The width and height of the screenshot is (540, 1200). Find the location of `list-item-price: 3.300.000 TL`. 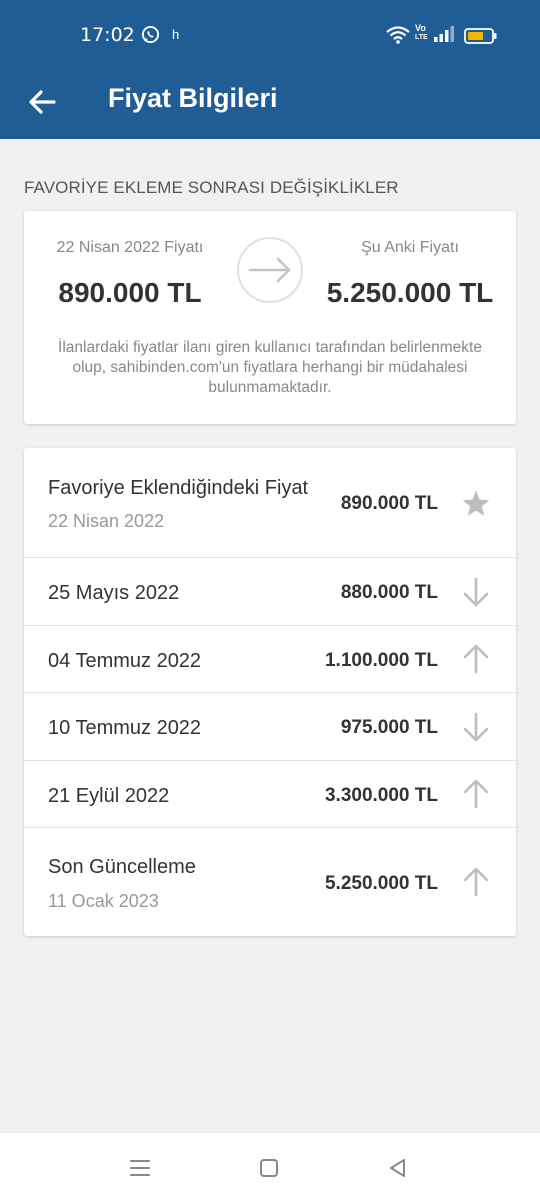

list-item-price: 3.300.000 TL is located at coordinates (381, 795).